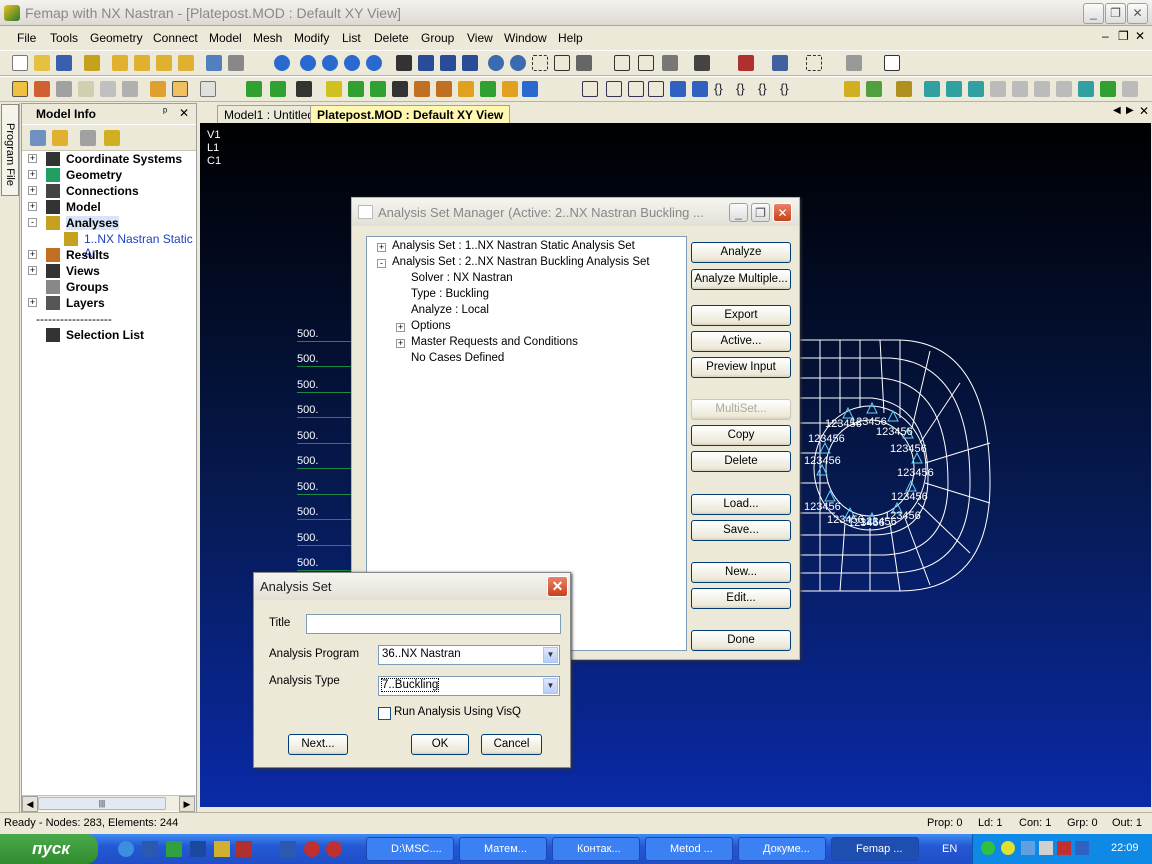 Image resolution: width=1152 pixels, height=864 pixels. Describe the element at coordinates (38, 138) in the screenshot. I see `tree-options-icon` at that location.